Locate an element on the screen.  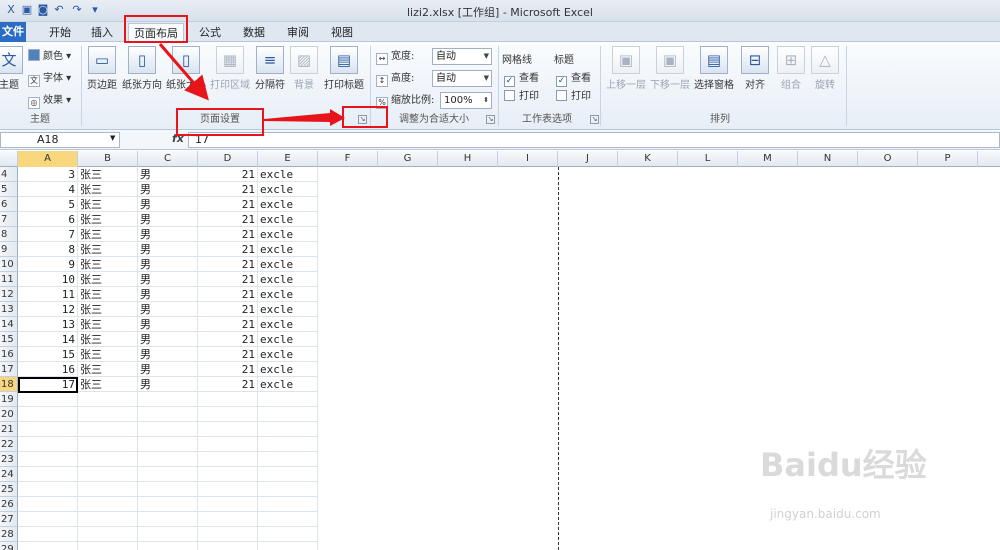
formula-input: 17 is located at coordinates (594, 140).